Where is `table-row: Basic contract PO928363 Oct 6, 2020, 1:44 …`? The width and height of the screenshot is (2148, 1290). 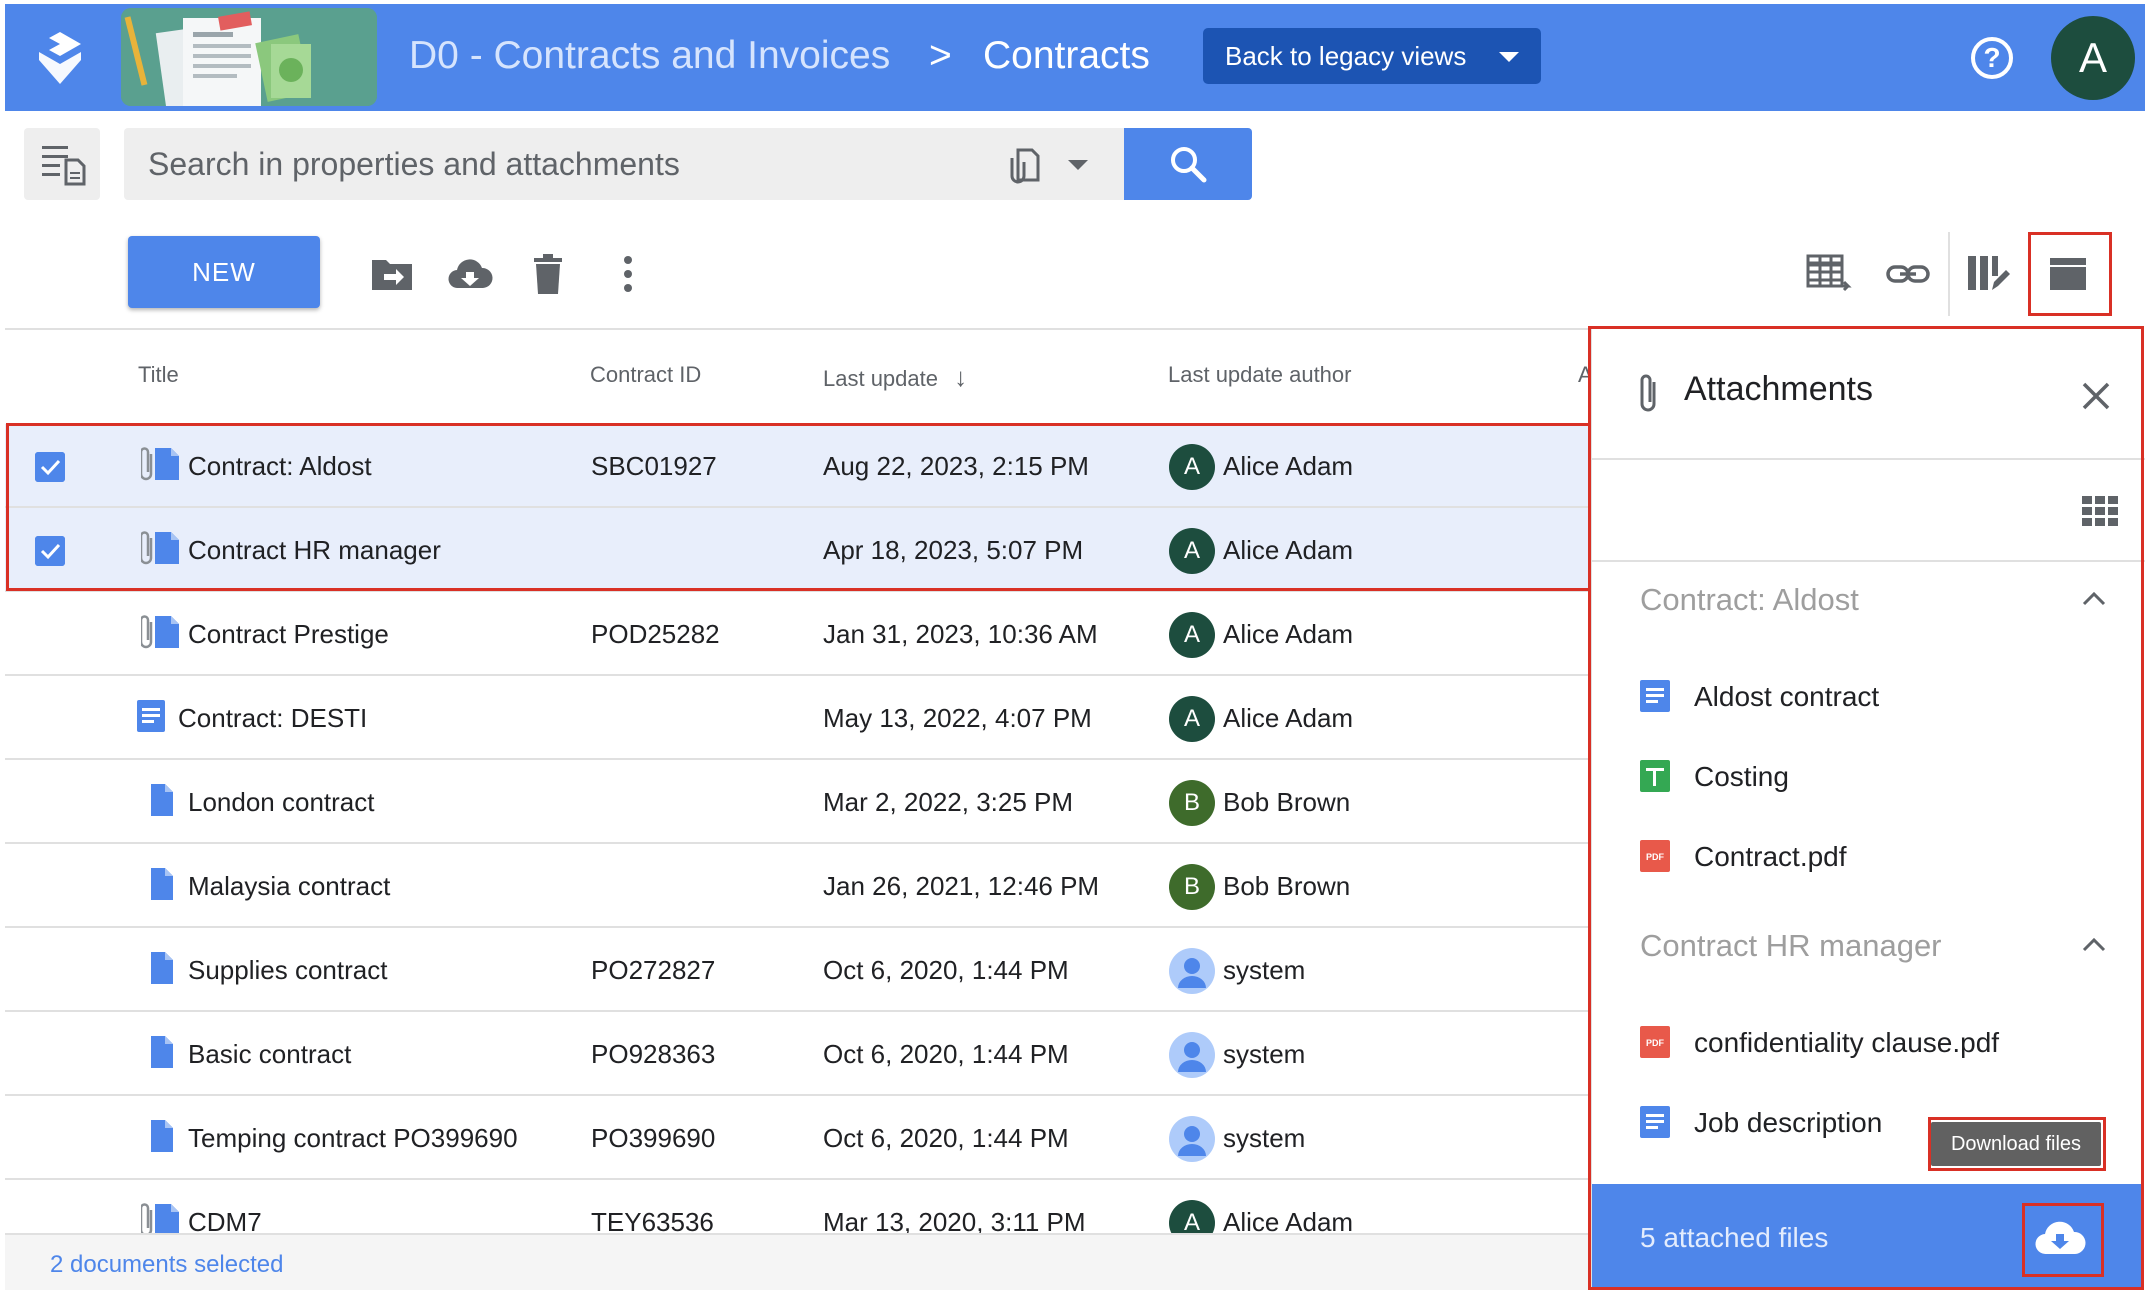 table-row: Basic contract PO928363 Oct 6, 2020, 1:44 … is located at coordinates (798, 1054).